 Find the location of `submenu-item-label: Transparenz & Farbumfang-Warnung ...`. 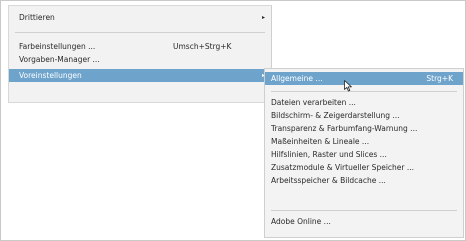

submenu-item-label: Transparenz & Farbumfang-Warnung ... is located at coordinates (344, 128).